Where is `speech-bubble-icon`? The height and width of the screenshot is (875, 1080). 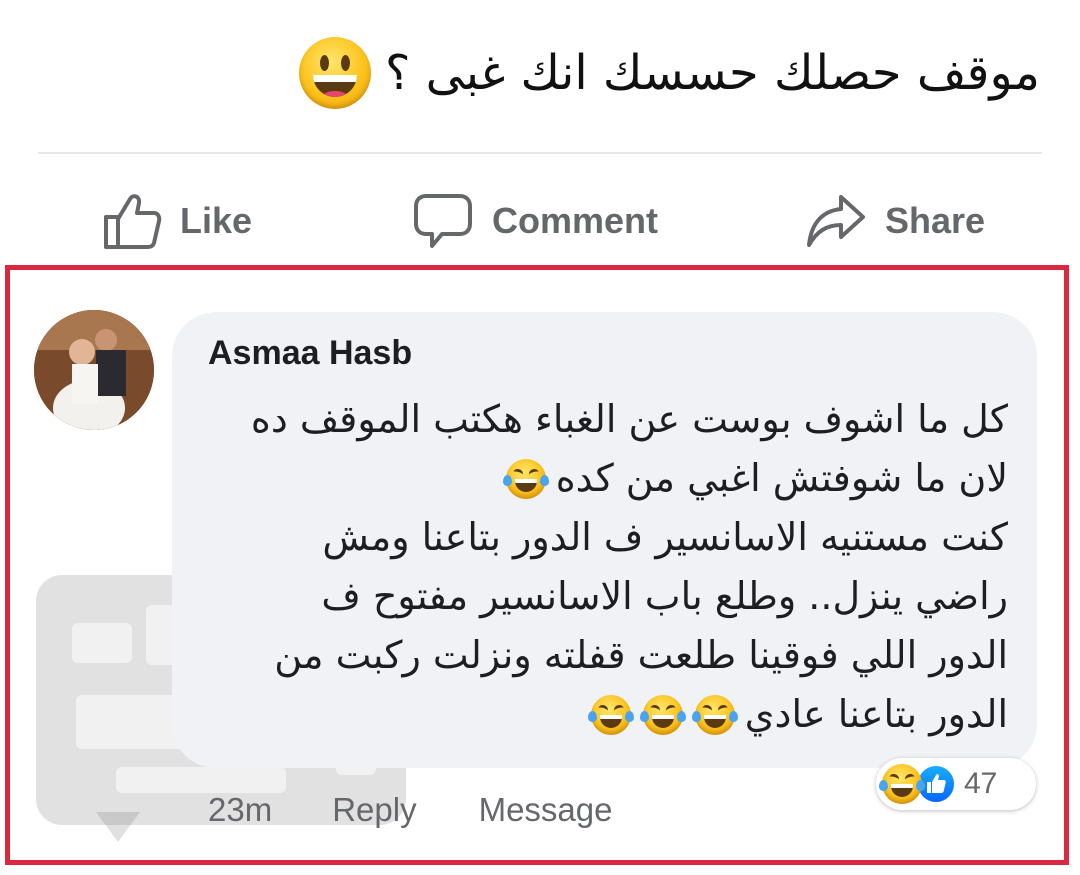
speech-bubble-icon is located at coordinates (443, 221).